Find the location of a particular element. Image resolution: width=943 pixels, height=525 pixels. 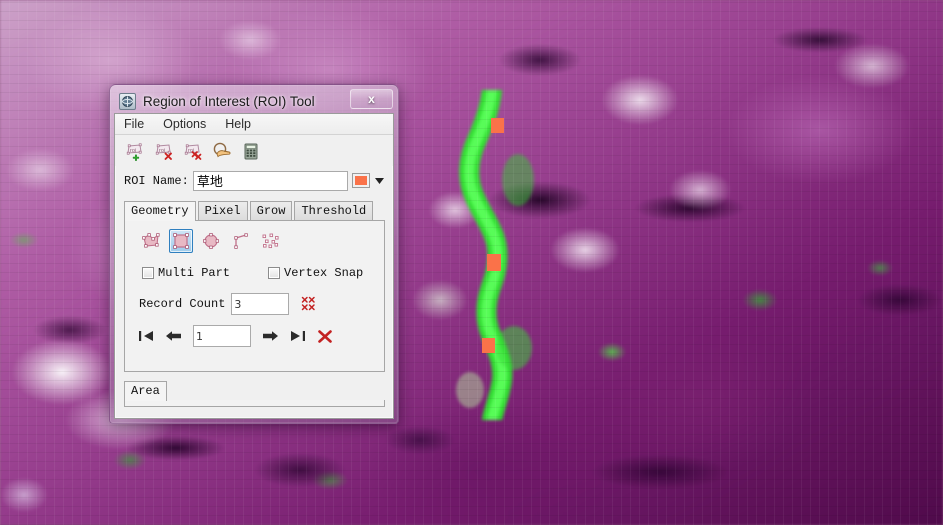

calculator-button is located at coordinates (251, 151).